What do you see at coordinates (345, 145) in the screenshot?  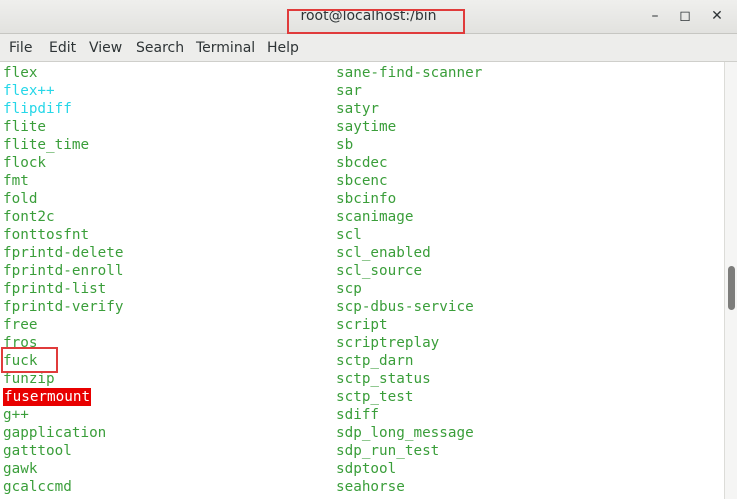 I see `file-entry: sb` at bounding box center [345, 145].